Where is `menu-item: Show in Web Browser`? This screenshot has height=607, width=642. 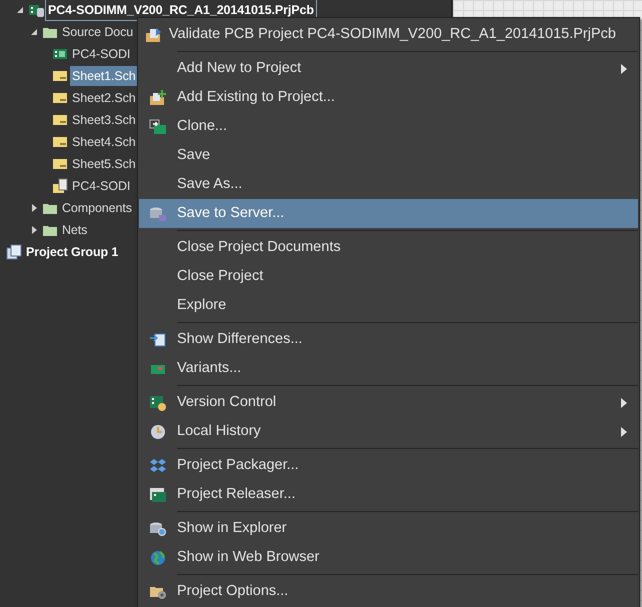 menu-item: Show in Web Browser is located at coordinates (388, 557).